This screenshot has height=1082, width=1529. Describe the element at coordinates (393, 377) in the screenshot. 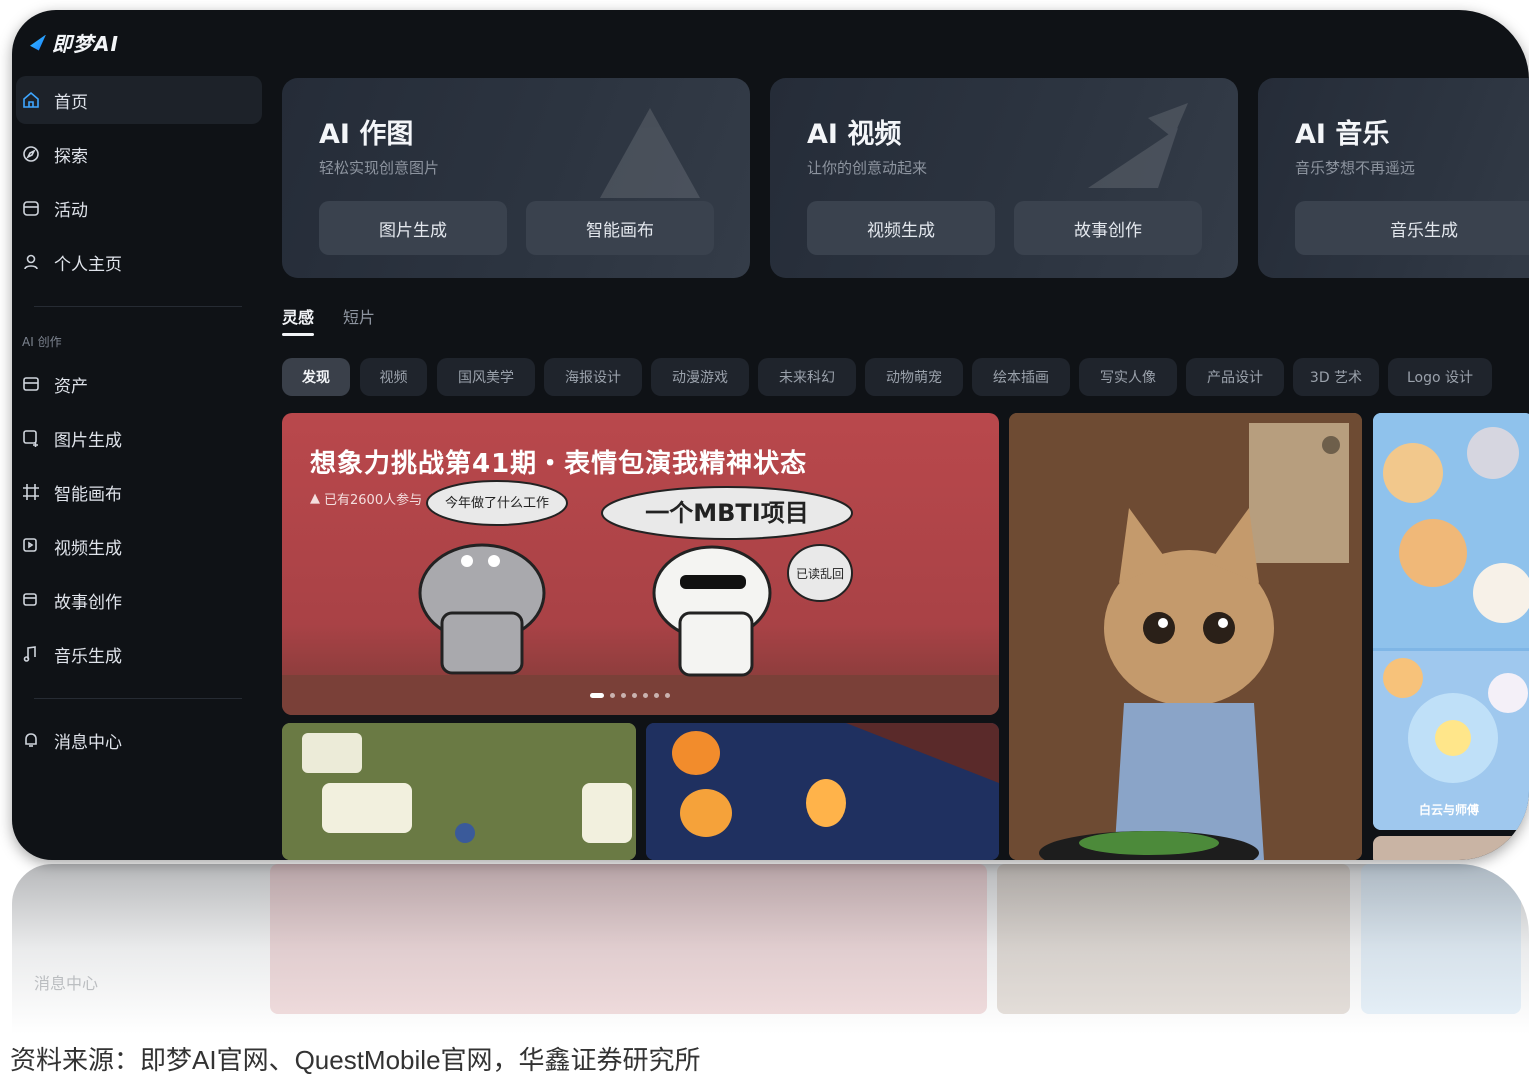

I see `chip-category: 视频` at that location.